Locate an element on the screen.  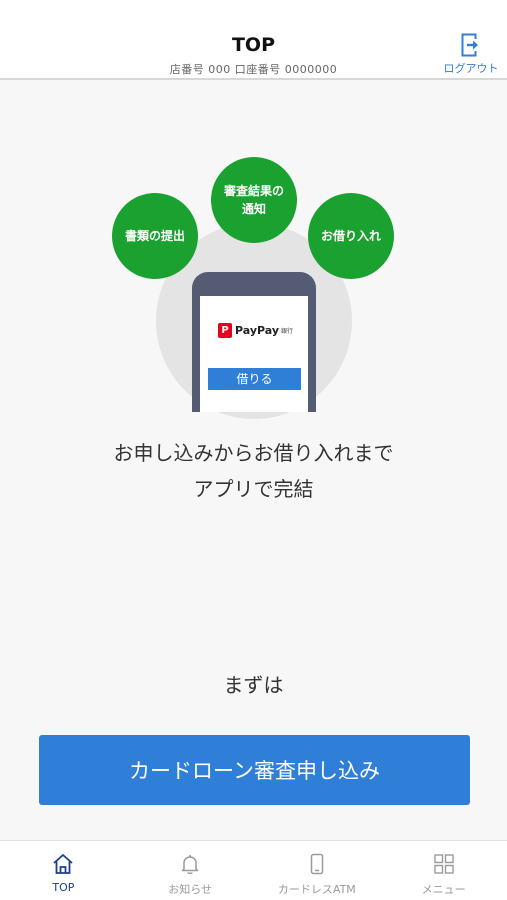
tab-cardless-atm: カードレスATM is located at coordinates (317, 870).